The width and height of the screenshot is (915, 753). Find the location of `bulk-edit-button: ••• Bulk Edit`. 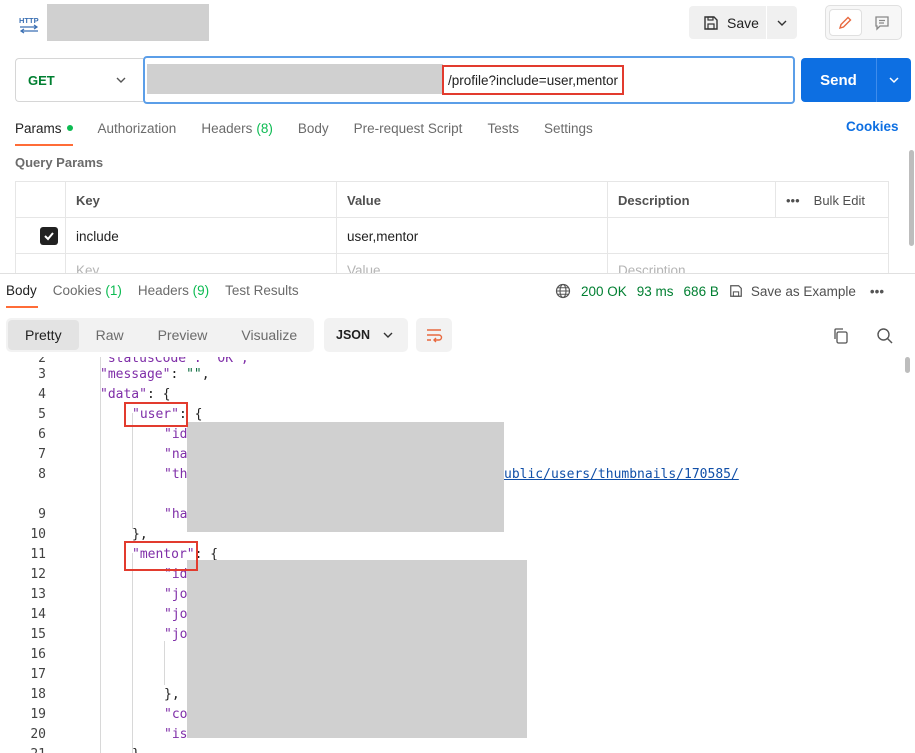

bulk-edit-button: ••• Bulk Edit is located at coordinates (825, 200).